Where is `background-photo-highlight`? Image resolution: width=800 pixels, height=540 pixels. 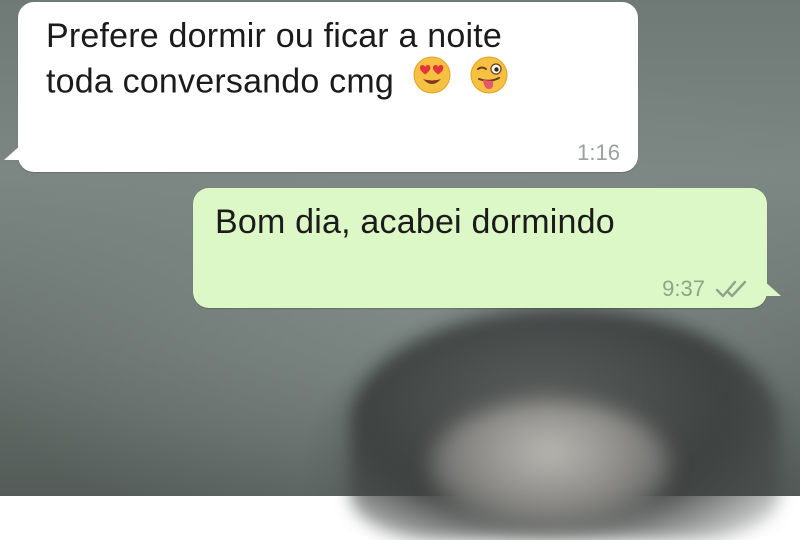 background-photo-highlight is located at coordinates (550, 465).